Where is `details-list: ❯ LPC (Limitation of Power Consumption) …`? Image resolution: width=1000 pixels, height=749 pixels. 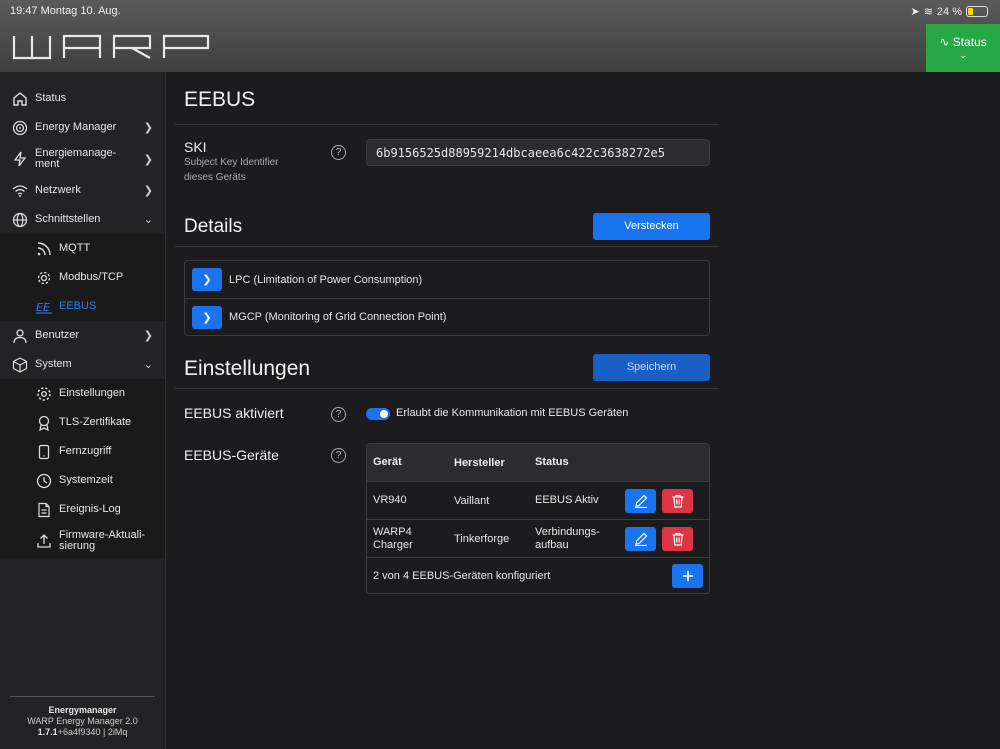
details-list: ❯ LPC (Limitation of Power Consumption) … is located at coordinates (447, 298).